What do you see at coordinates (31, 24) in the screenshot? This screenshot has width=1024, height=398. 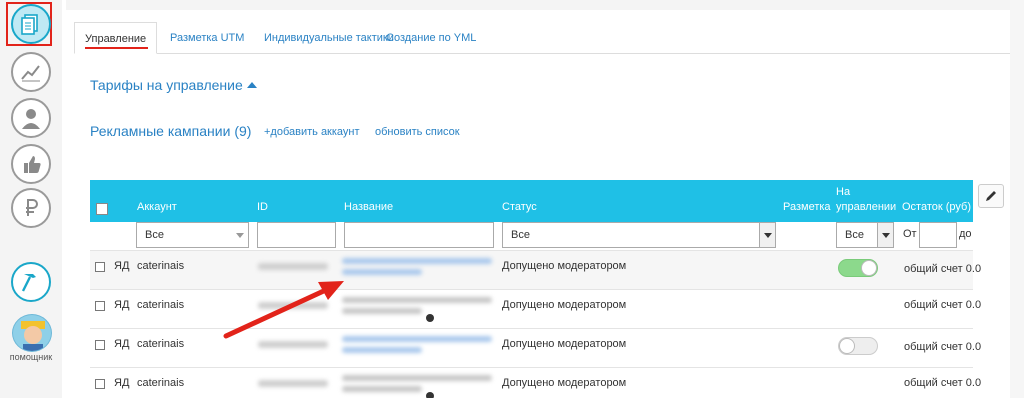 I see `documents-icon` at bounding box center [31, 24].